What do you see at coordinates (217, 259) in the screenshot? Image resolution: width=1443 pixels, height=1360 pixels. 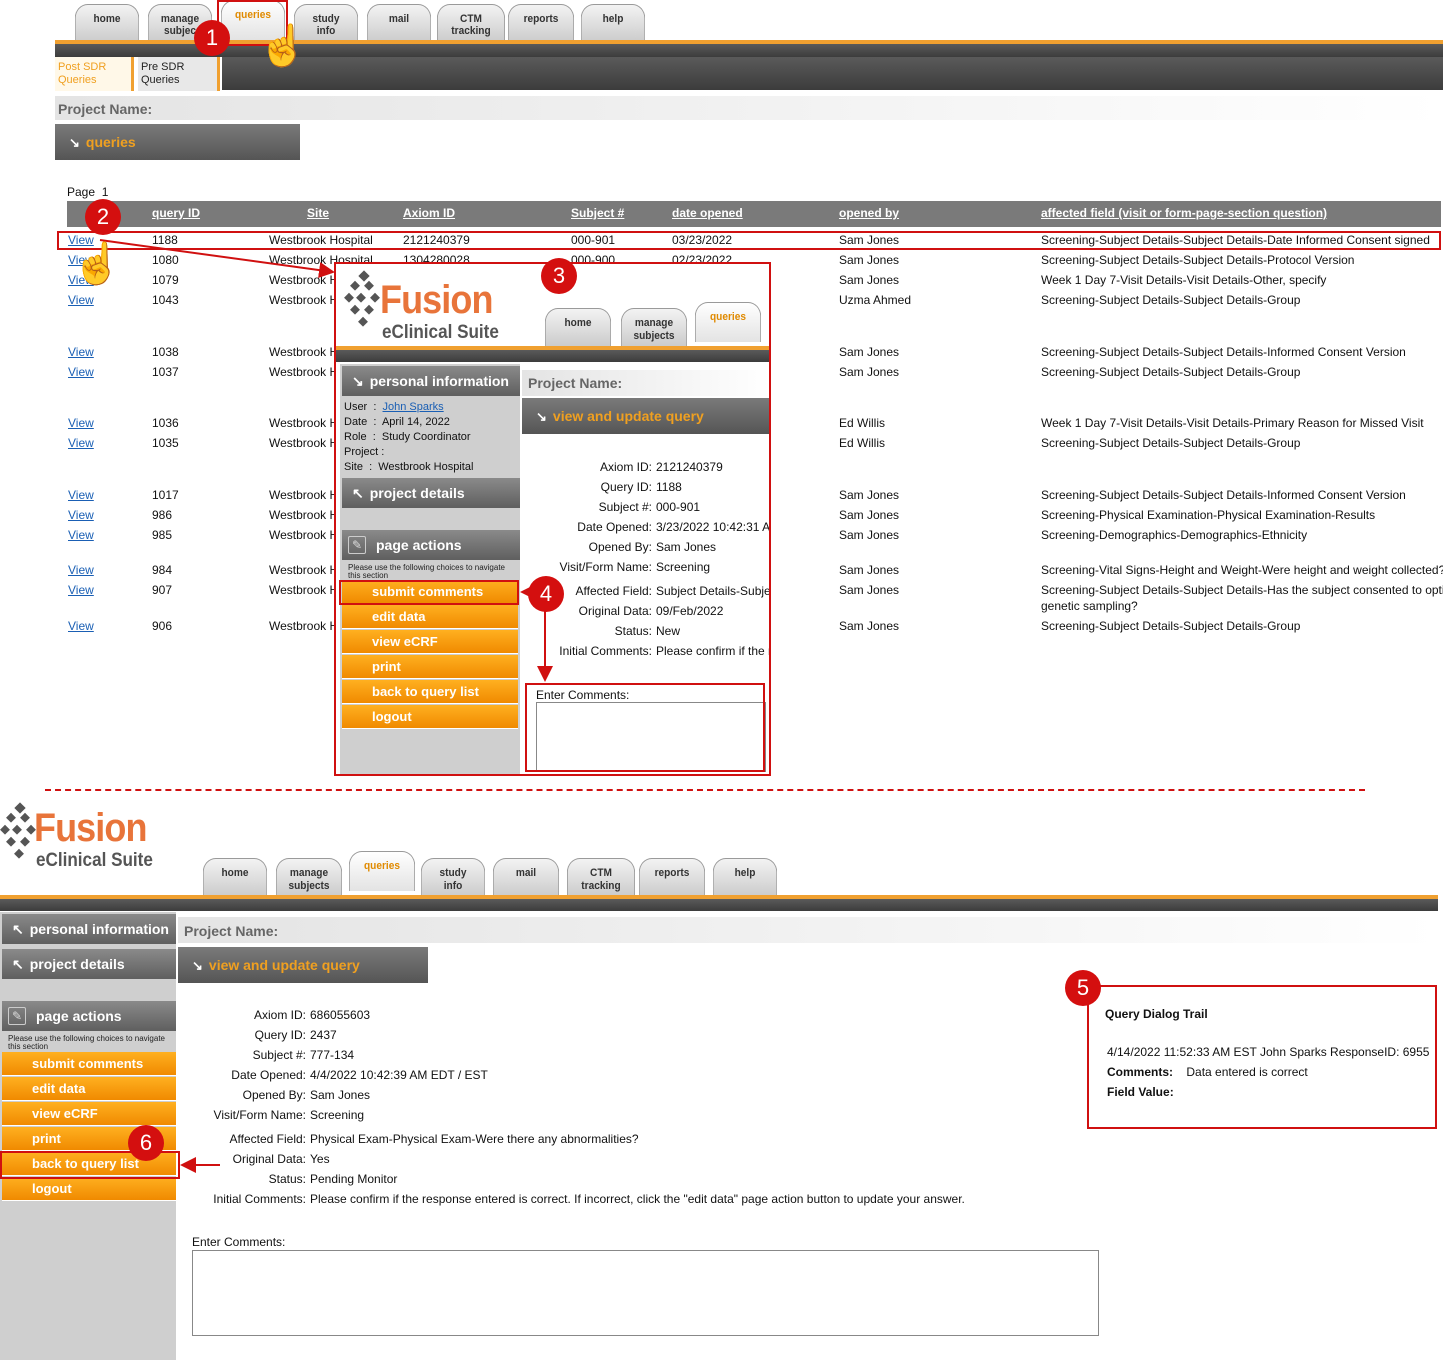 I see `arrow-to-popup` at bounding box center [217, 259].